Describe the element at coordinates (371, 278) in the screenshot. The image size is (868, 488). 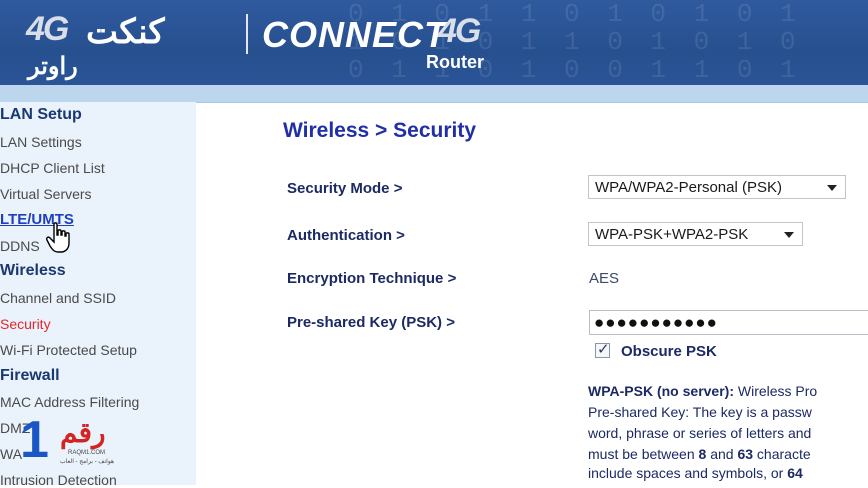
I see `encryption-label: Encryption Technique >` at that location.